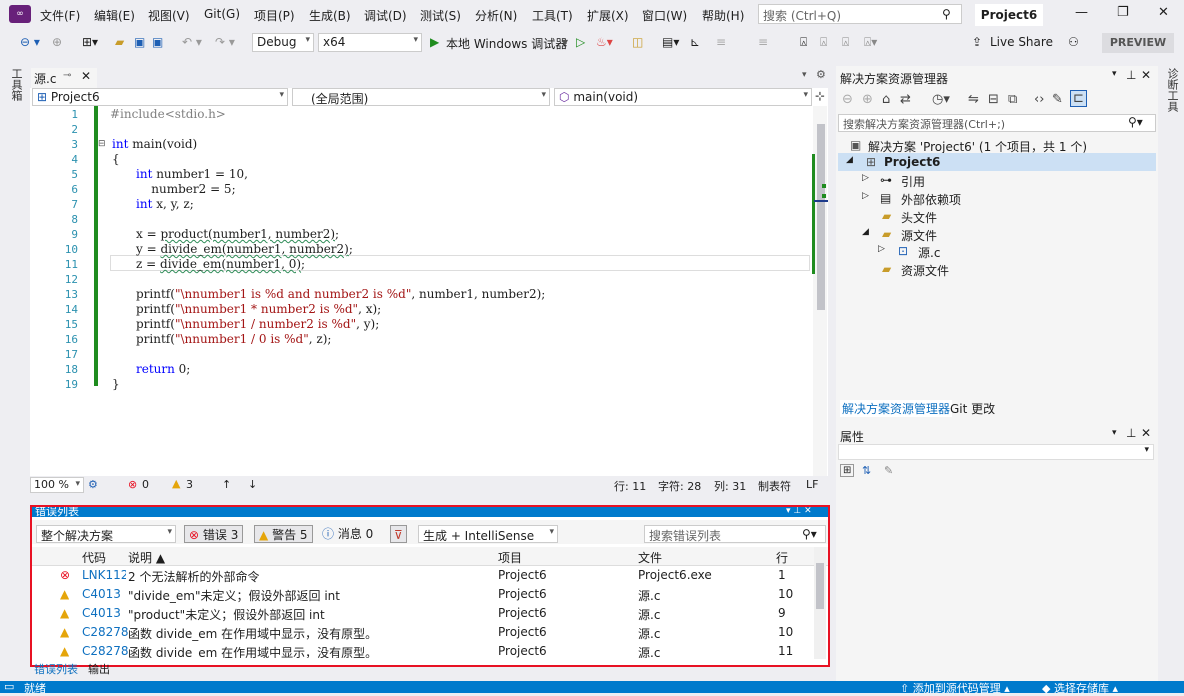 The image size is (1184, 696). I want to click on panel-dropdown-icon: ▾ ⊥ ✕, so click(799, 511).